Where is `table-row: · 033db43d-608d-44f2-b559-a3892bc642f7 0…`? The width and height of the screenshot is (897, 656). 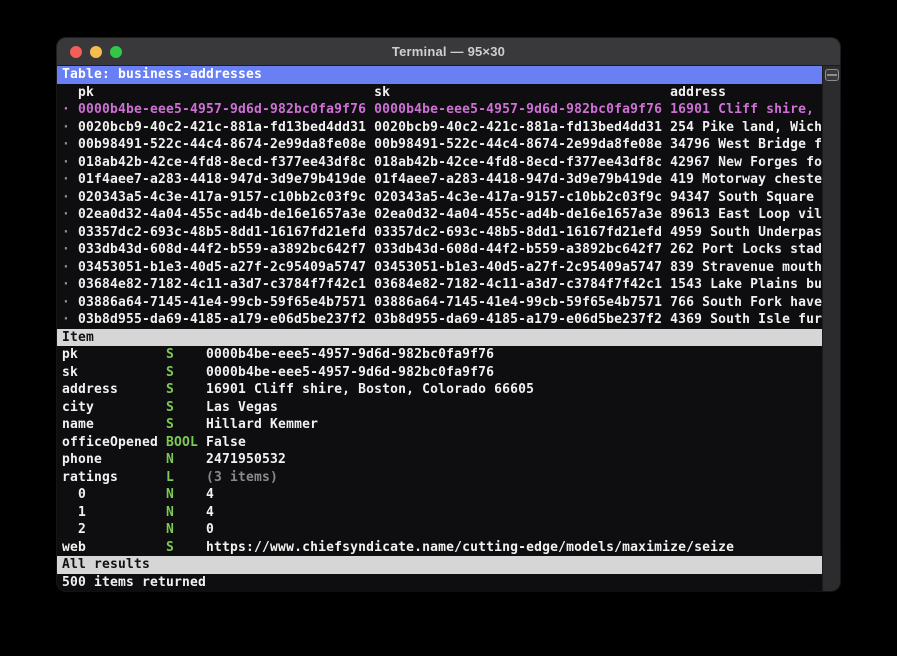 table-row: · 033db43d-608d-44f2-b559-a3892bc642f7 0… is located at coordinates (439, 250).